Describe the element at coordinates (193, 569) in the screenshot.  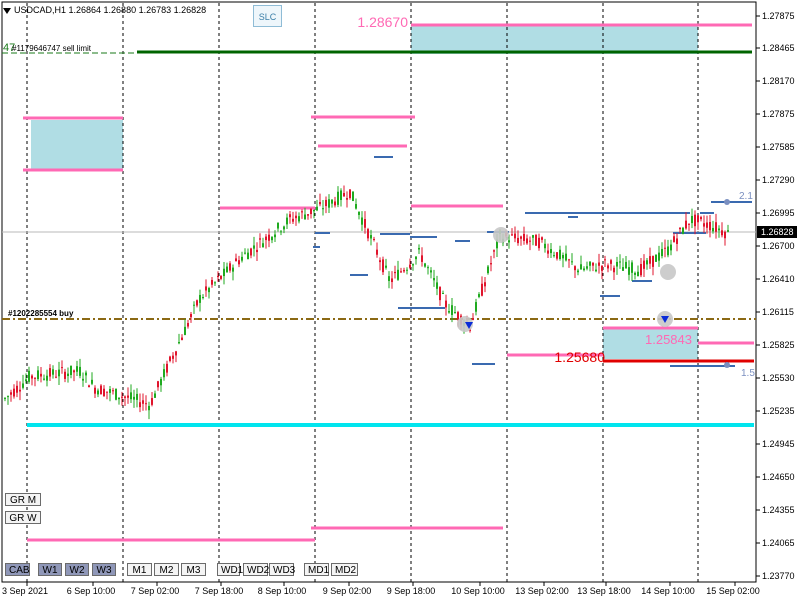
I see `timeframe-button-m3: M3` at that location.